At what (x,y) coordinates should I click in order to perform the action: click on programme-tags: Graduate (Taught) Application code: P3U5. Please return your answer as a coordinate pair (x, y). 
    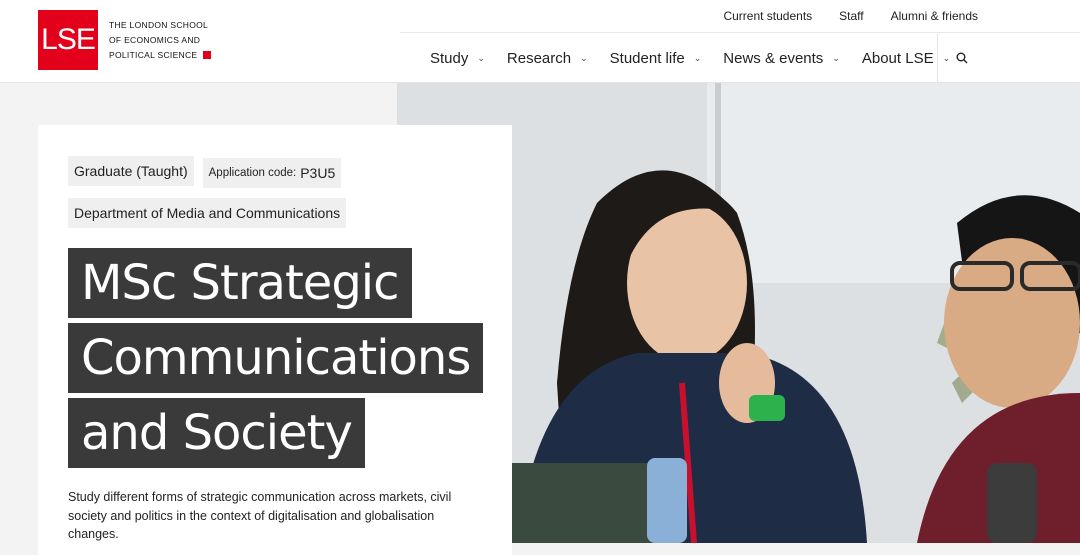
    Looking at the image, I should click on (209, 172).